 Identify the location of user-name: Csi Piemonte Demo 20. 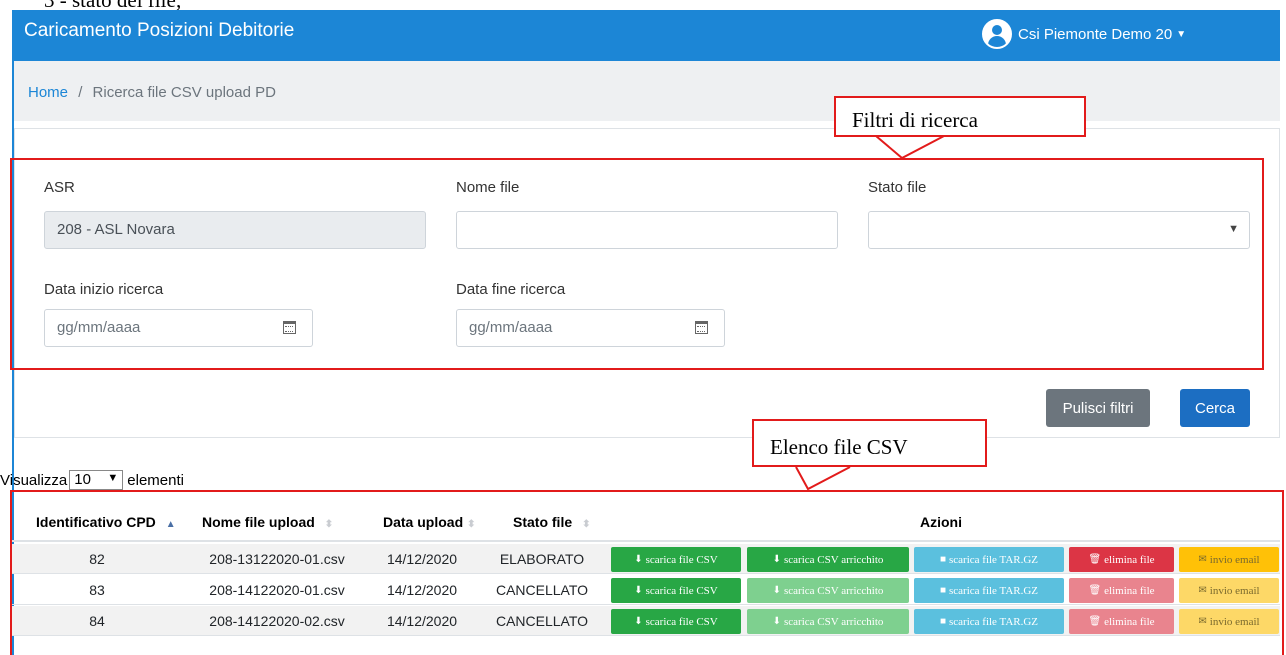
(1095, 34).